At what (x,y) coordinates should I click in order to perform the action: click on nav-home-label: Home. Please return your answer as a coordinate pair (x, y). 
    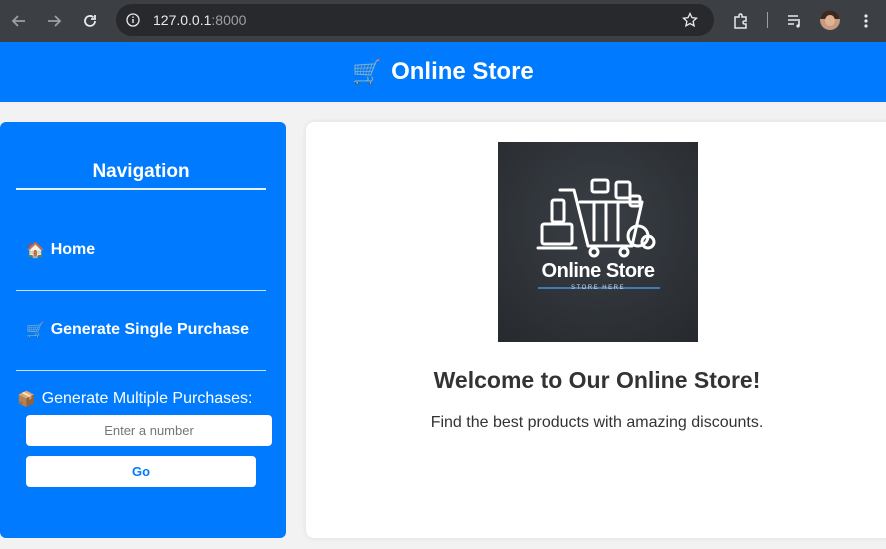
    Looking at the image, I should click on (73, 249).